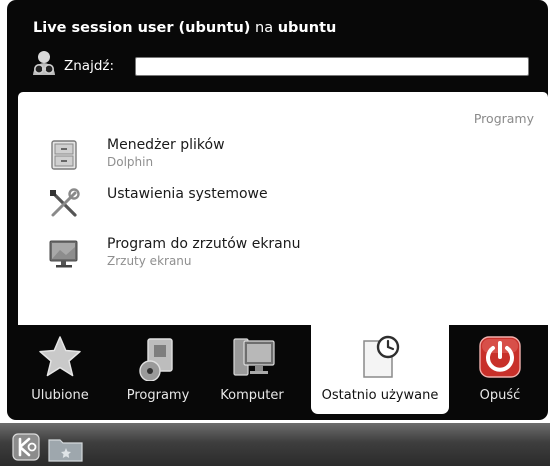 The image size is (550, 466). Describe the element at coordinates (63, 254) in the screenshot. I see `screenshot-icon` at that location.